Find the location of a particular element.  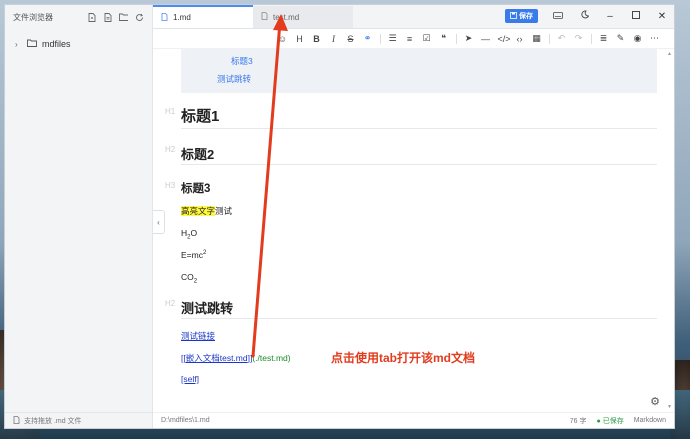

heading-2-jump: 测试跳转 is located at coordinates (207, 308).